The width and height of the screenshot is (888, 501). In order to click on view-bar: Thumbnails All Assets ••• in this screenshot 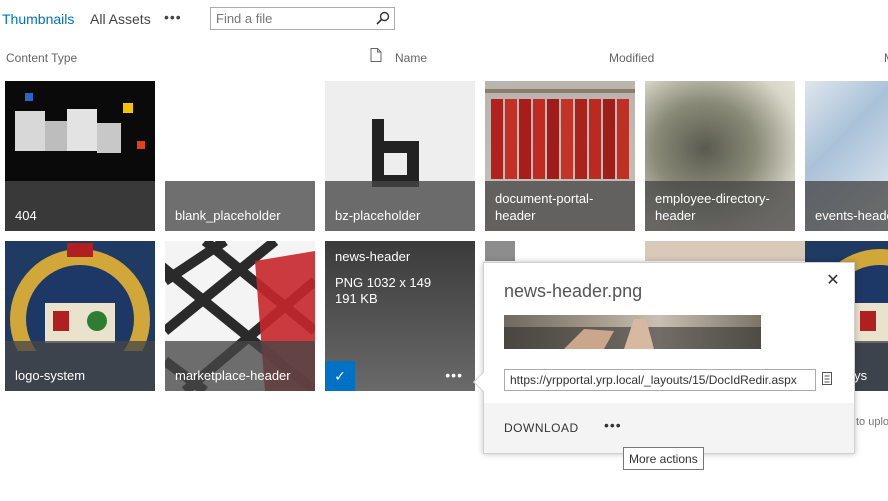, I will do `click(444, 18)`.